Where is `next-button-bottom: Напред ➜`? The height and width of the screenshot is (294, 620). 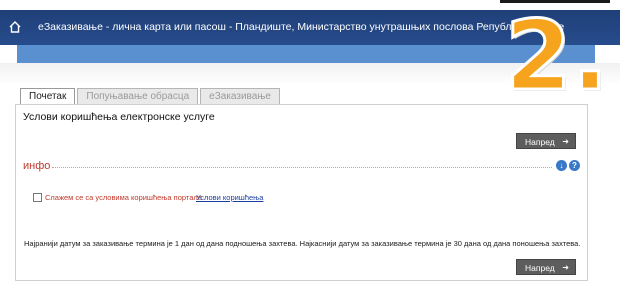 next-button-bottom: Напред ➜ is located at coordinates (546, 267).